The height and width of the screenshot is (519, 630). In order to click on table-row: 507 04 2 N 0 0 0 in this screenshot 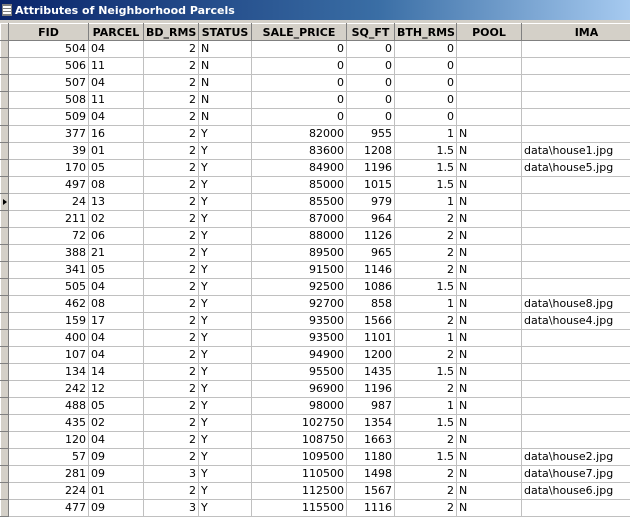, I will do `click(315, 83)`.